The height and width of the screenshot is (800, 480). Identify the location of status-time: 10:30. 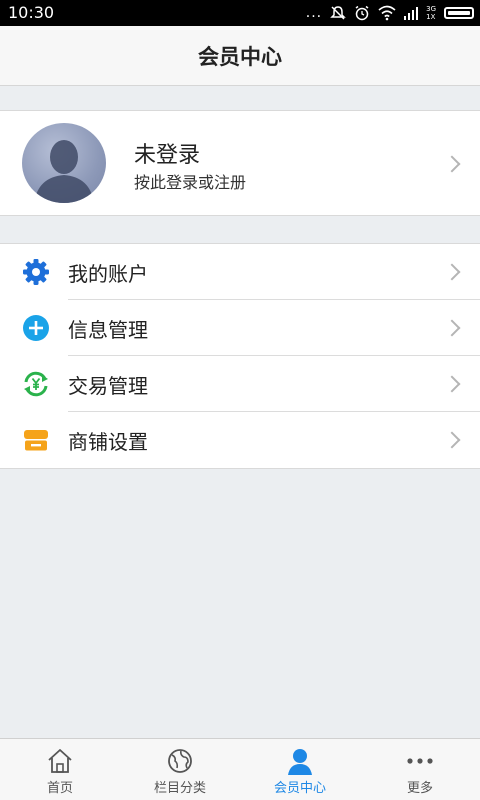
(31, 12).